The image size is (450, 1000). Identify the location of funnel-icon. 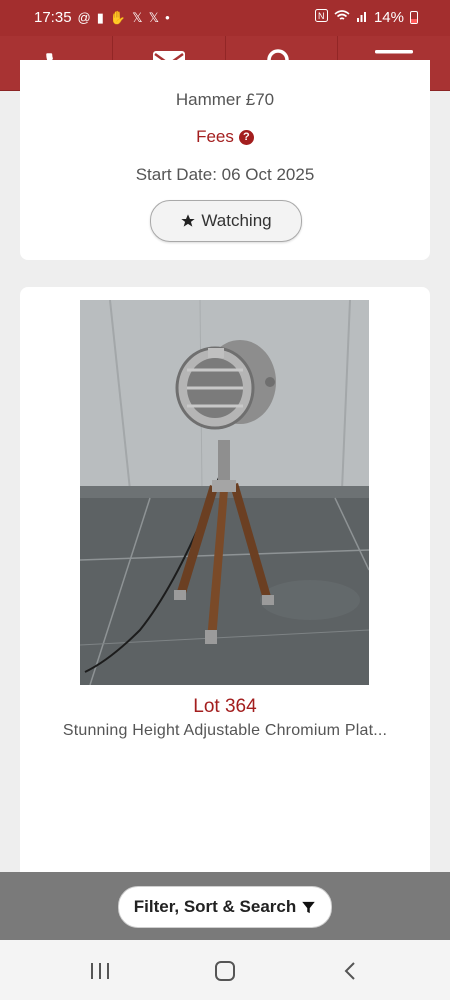
(308, 907).